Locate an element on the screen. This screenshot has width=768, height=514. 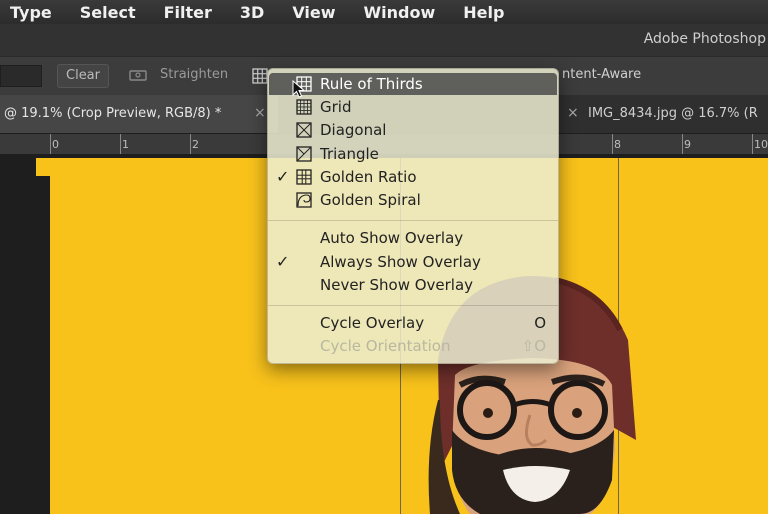
triangle-icon is located at coordinates (304, 154).